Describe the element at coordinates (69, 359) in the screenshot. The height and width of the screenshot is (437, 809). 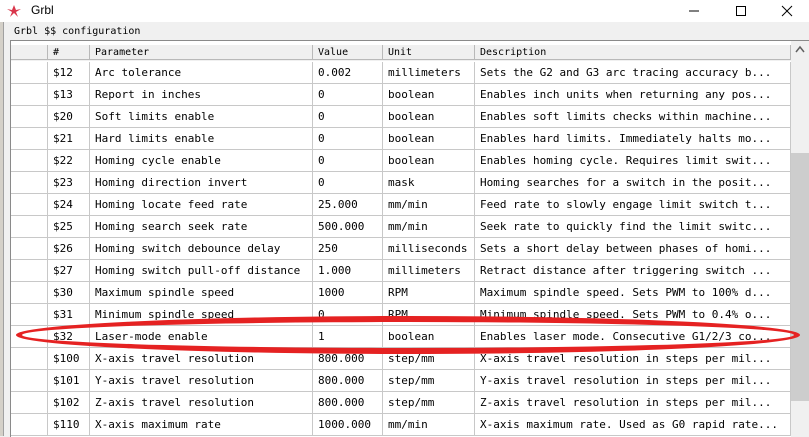
I see `row-number: $100` at that location.